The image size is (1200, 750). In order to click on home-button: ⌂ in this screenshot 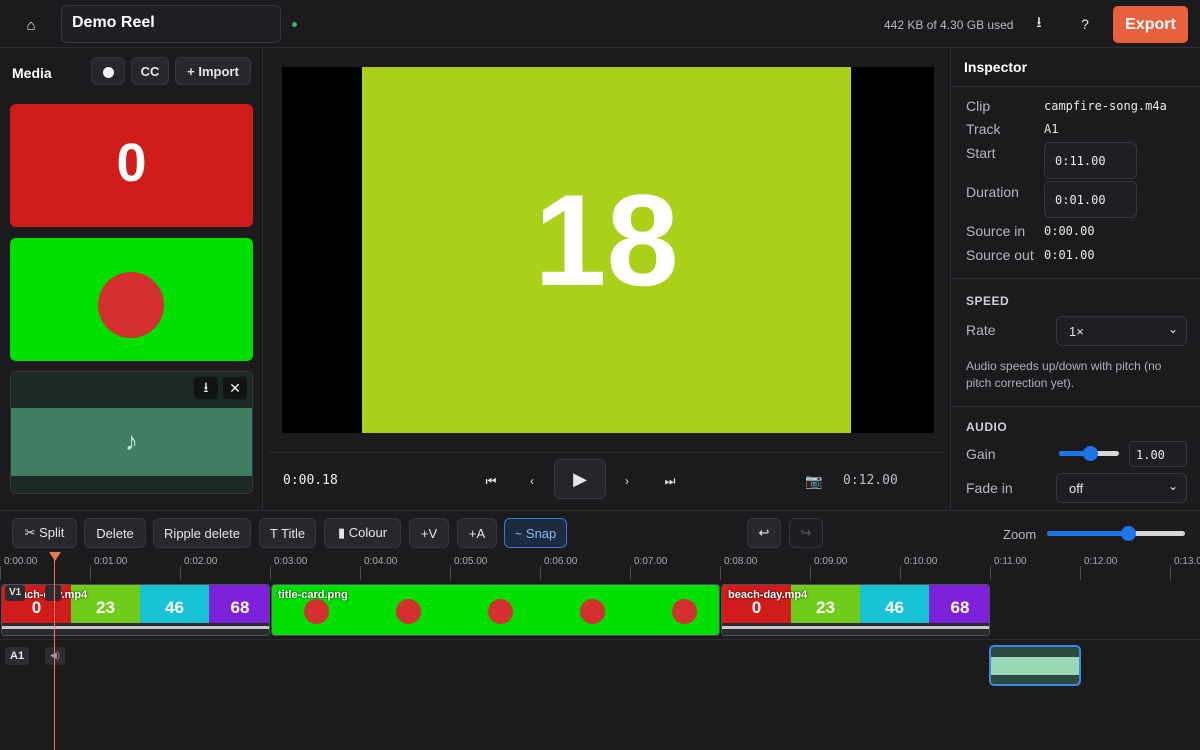, I will do `click(31, 25)`.